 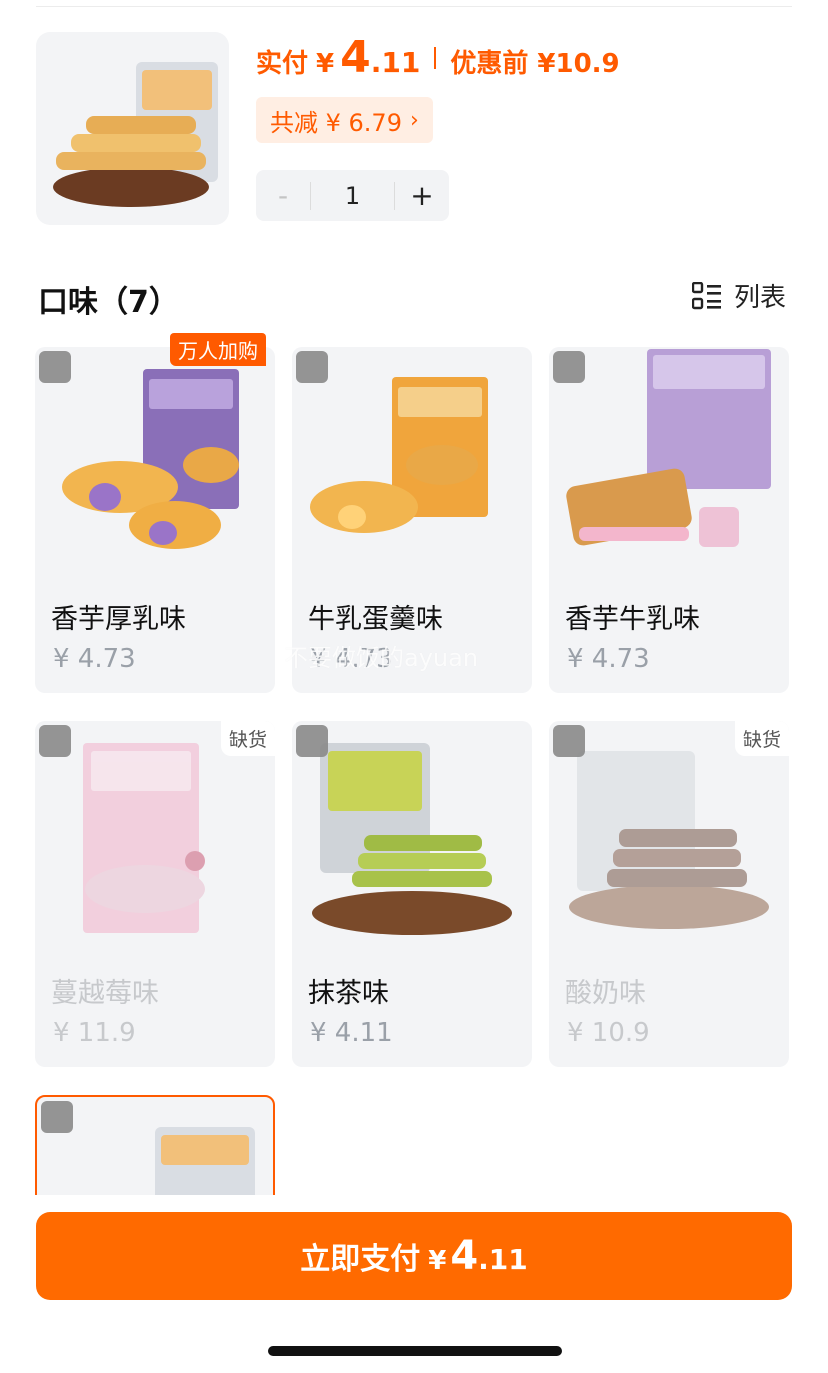 I want to click on pay-amount-dec: .11, so click(x=503, y=1259).